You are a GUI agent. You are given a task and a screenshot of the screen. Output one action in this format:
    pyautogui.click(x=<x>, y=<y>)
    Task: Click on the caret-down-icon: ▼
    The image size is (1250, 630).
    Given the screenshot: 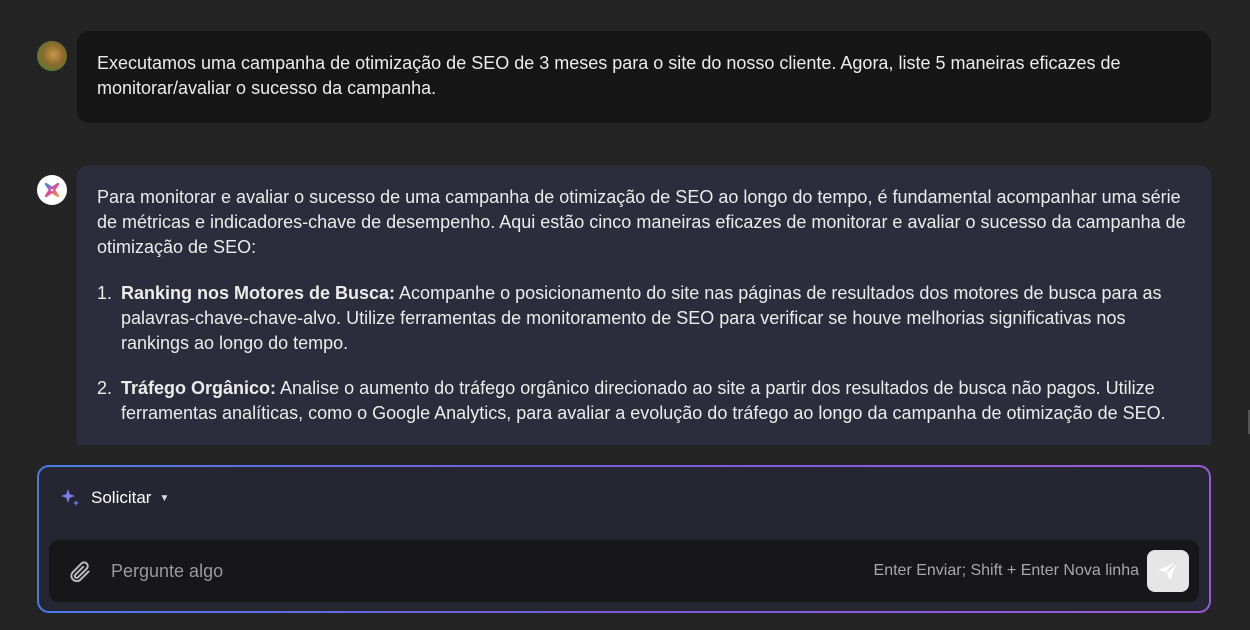 What is the action you would take?
    pyautogui.click(x=164, y=498)
    